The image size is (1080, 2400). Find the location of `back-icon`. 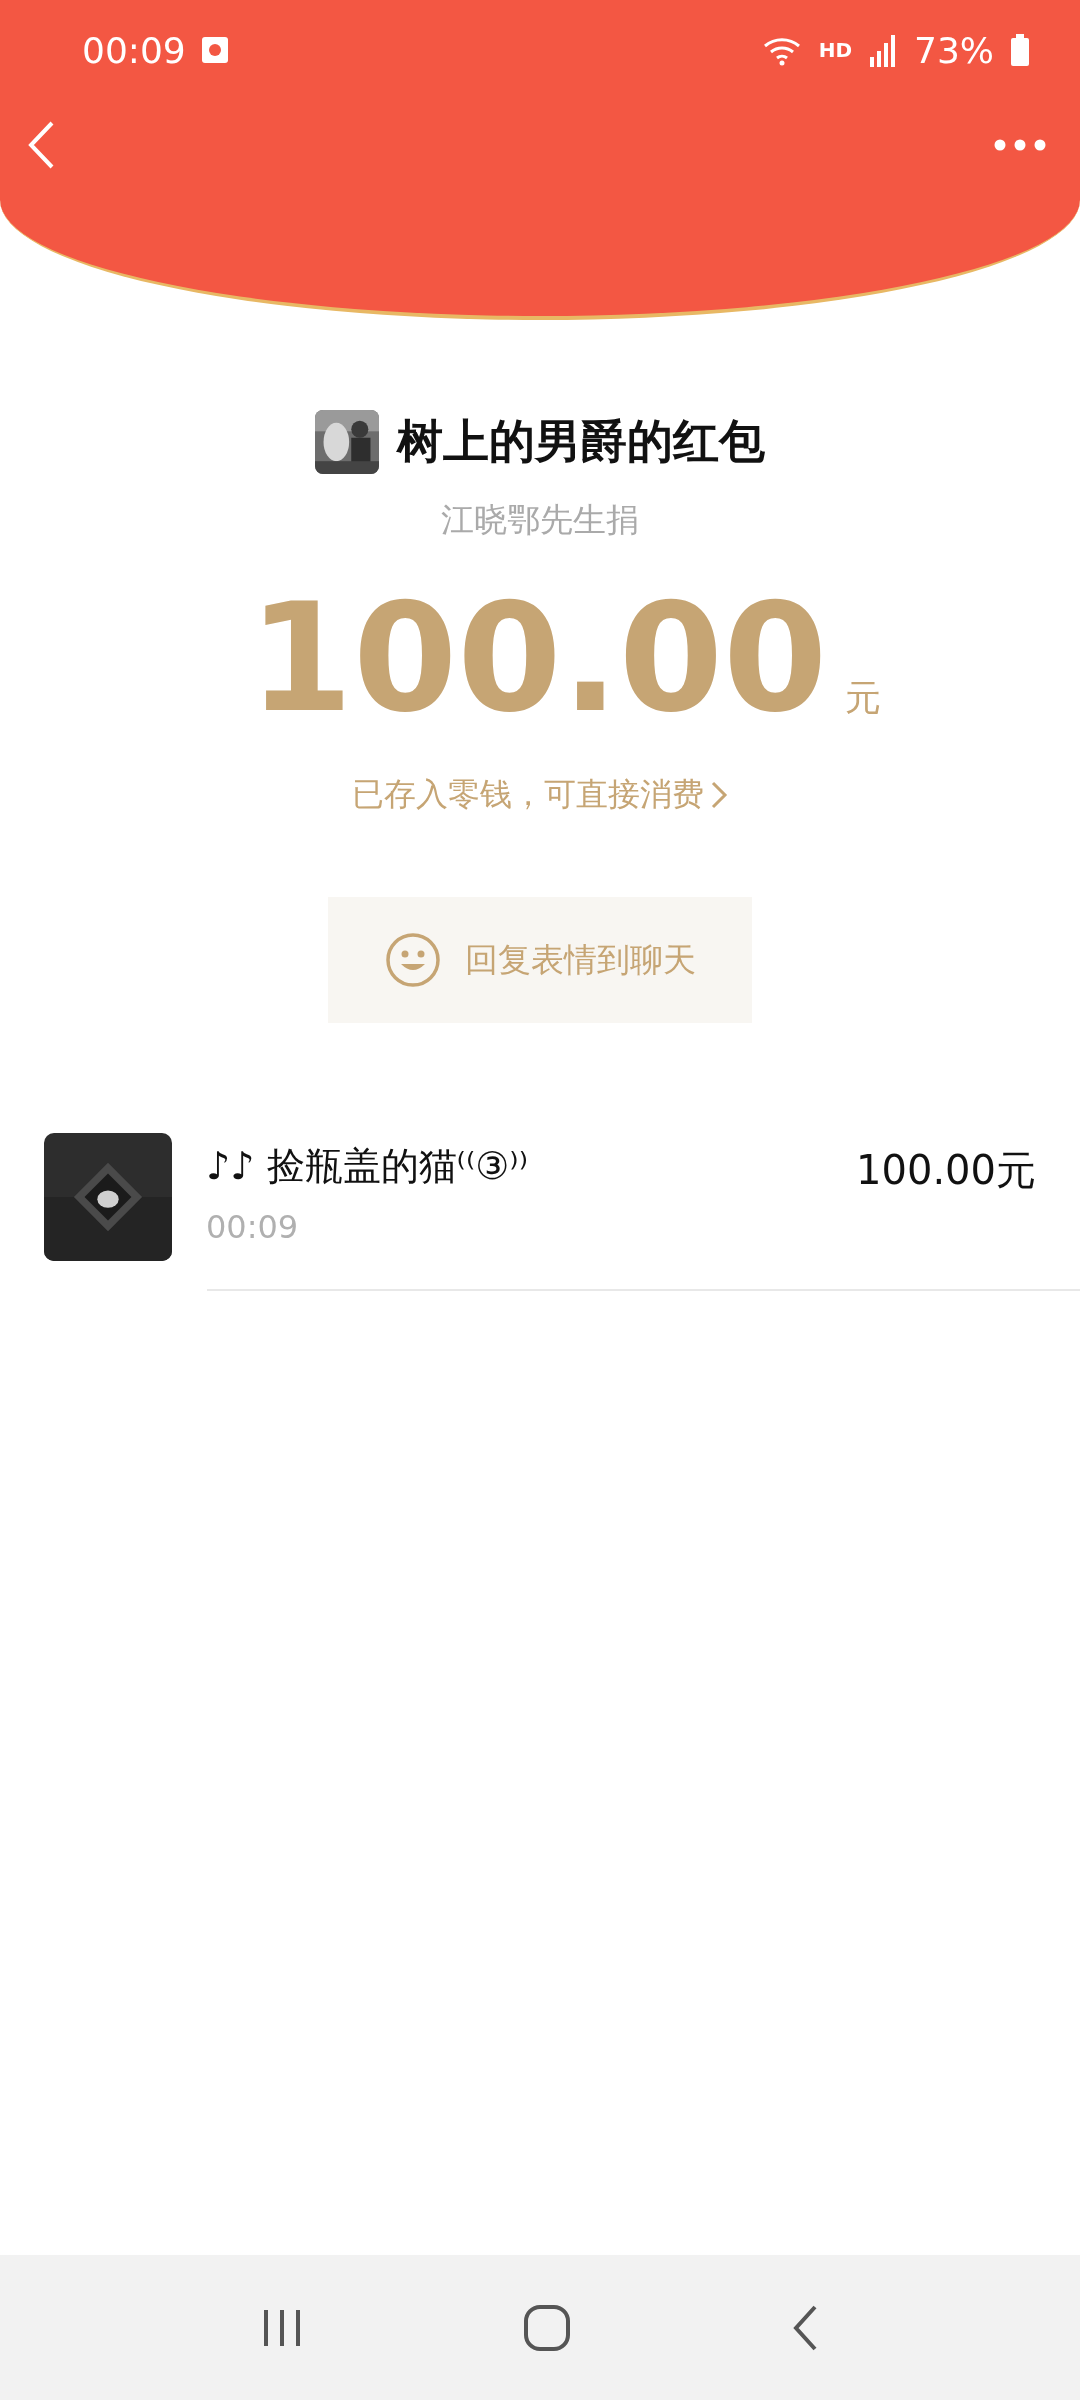

back-icon is located at coordinates (41, 145).